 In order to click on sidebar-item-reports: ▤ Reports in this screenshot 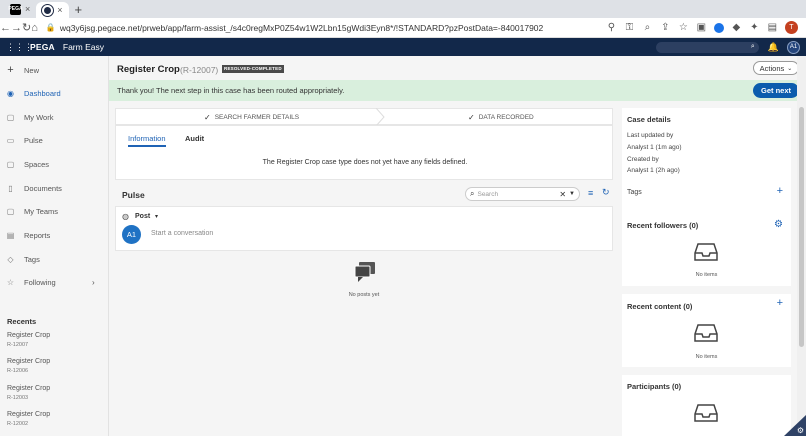, I will do `click(28, 235)`.